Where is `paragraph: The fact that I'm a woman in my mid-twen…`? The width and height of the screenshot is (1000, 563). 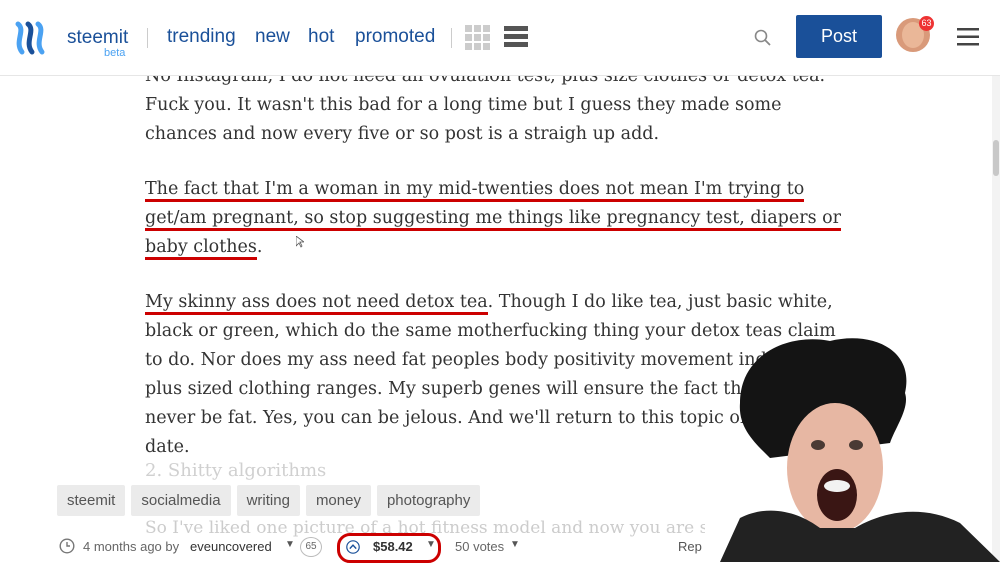
paragraph: The fact that I'm a woman in my mid-twen… is located at coordinates (495, 218).